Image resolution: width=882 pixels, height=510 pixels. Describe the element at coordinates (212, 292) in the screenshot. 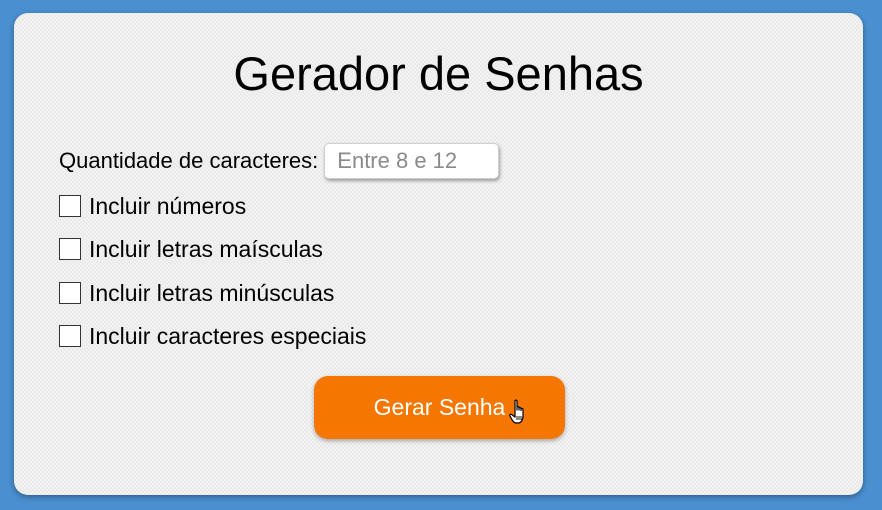

I see `lowercase-label: Incluir letras minúsculas` at that location.